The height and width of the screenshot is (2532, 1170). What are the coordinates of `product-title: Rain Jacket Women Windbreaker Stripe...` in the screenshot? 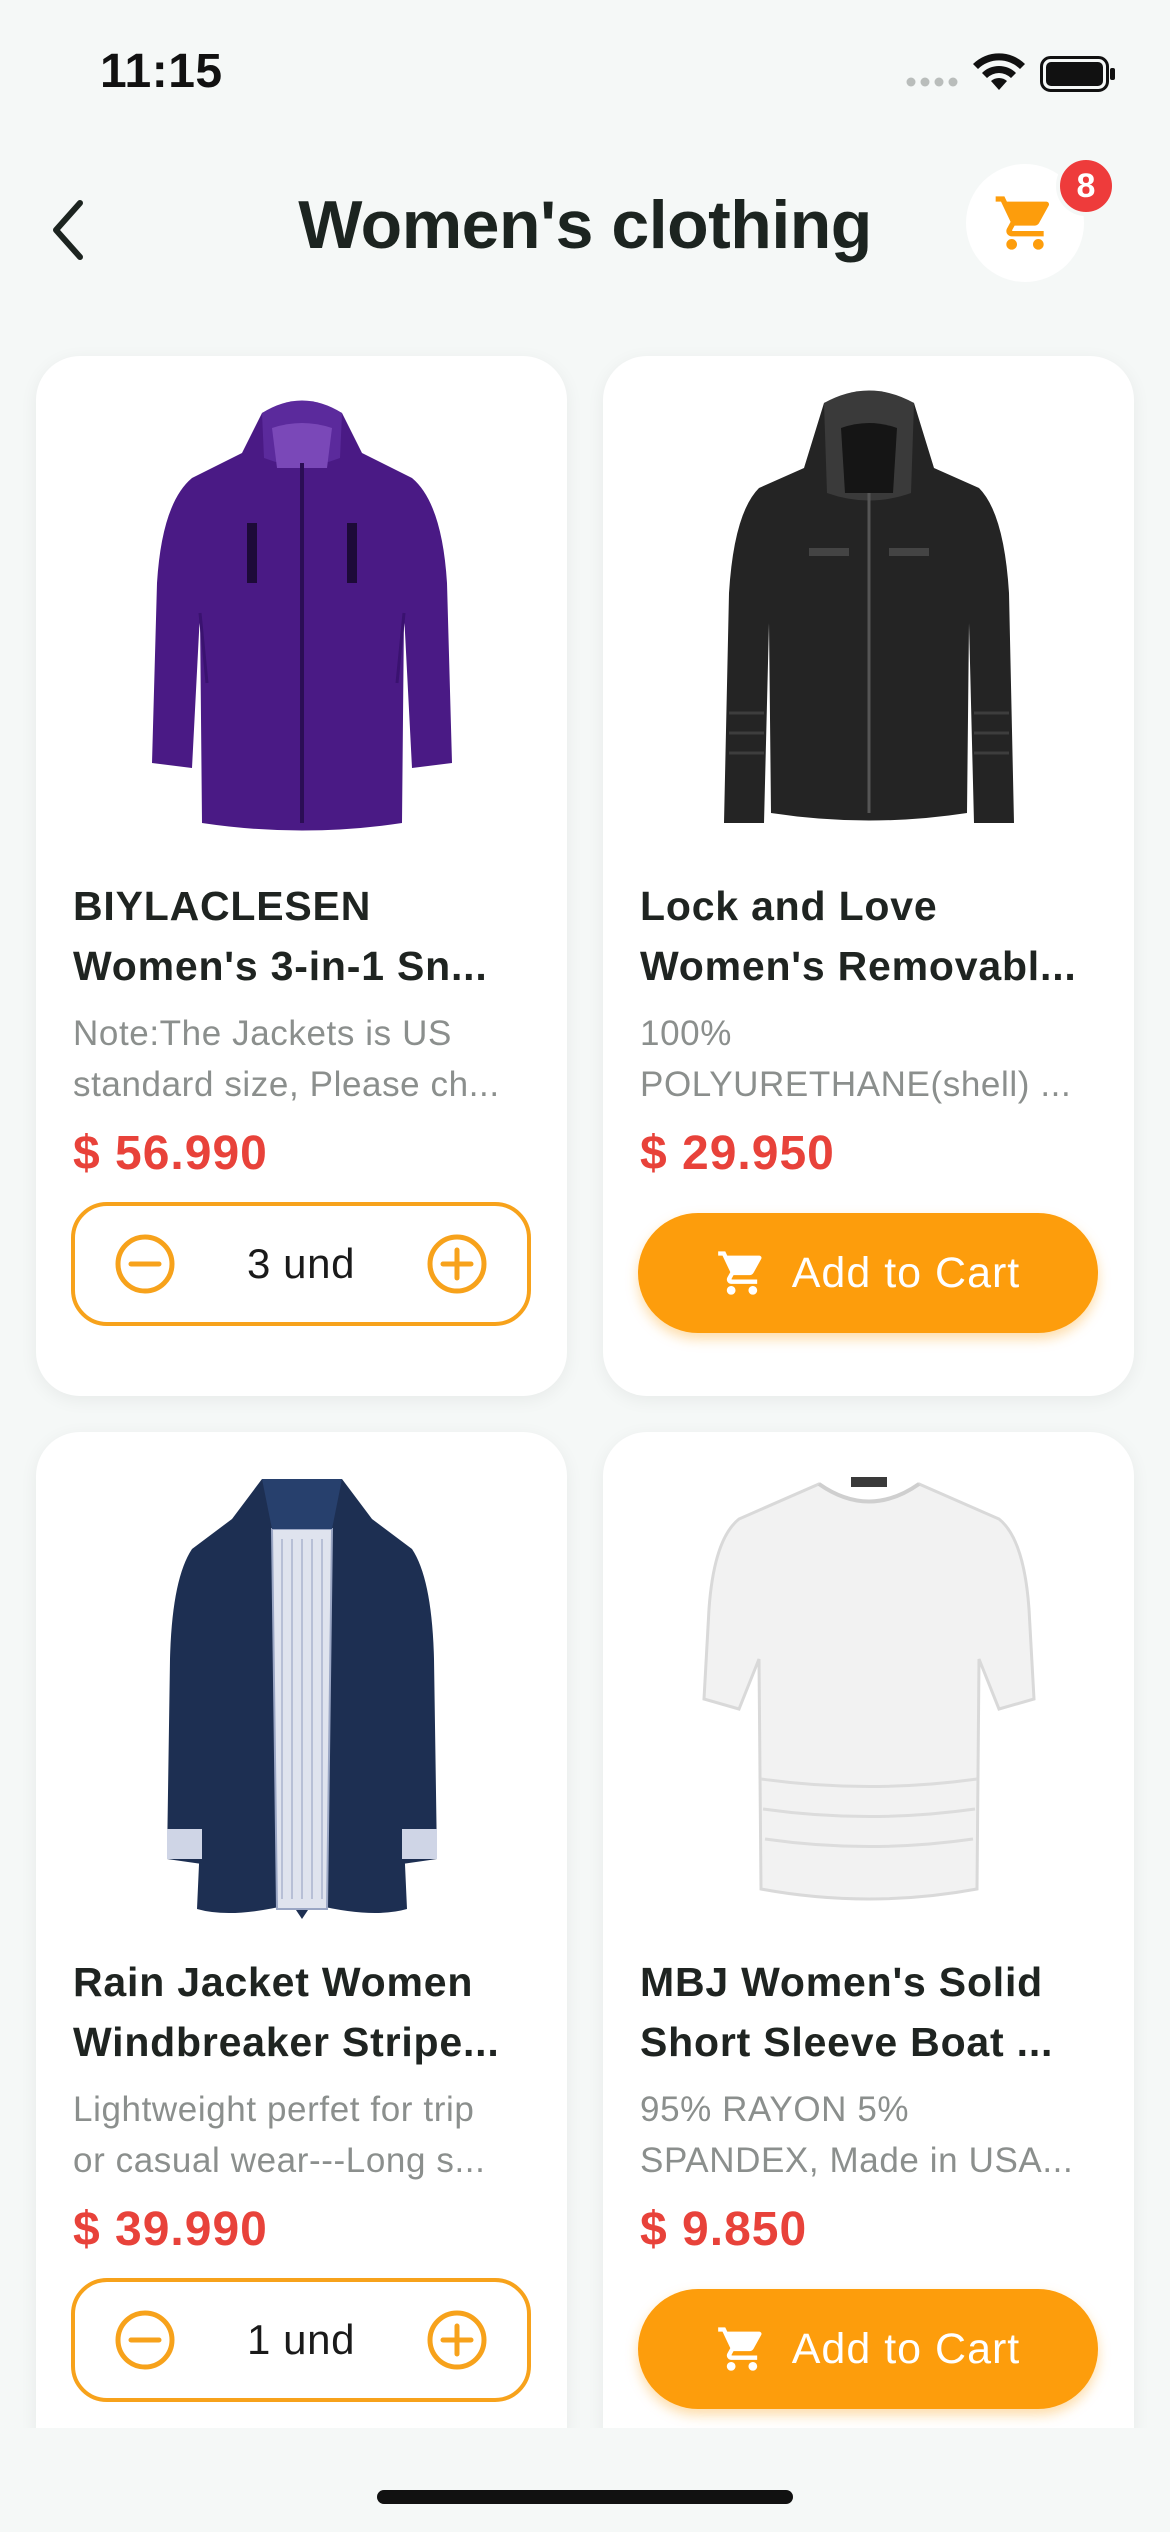 It's located at (303, 2012).